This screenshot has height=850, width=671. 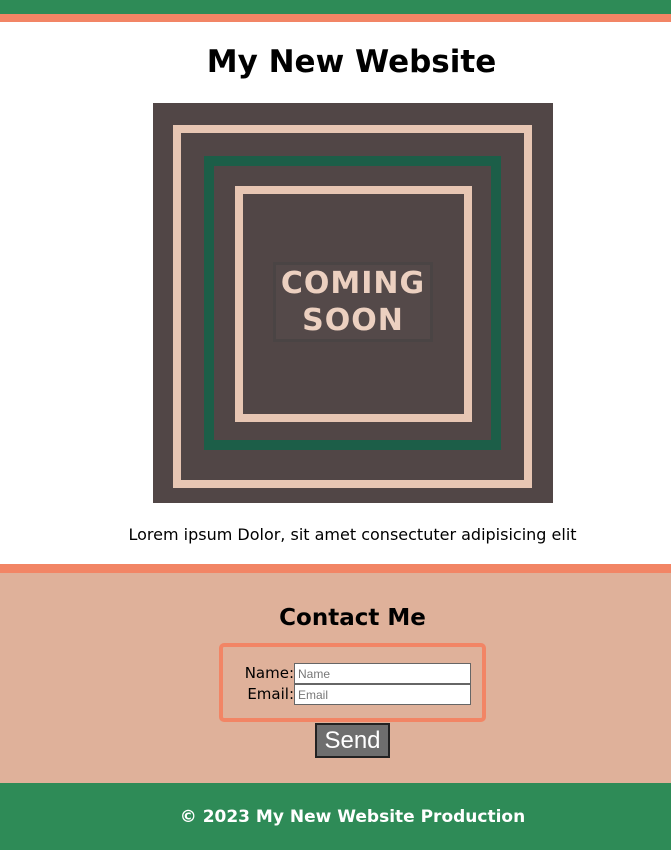 I want to click on coming-soon-badge: COMING SOON, so click(x=353, y=302).